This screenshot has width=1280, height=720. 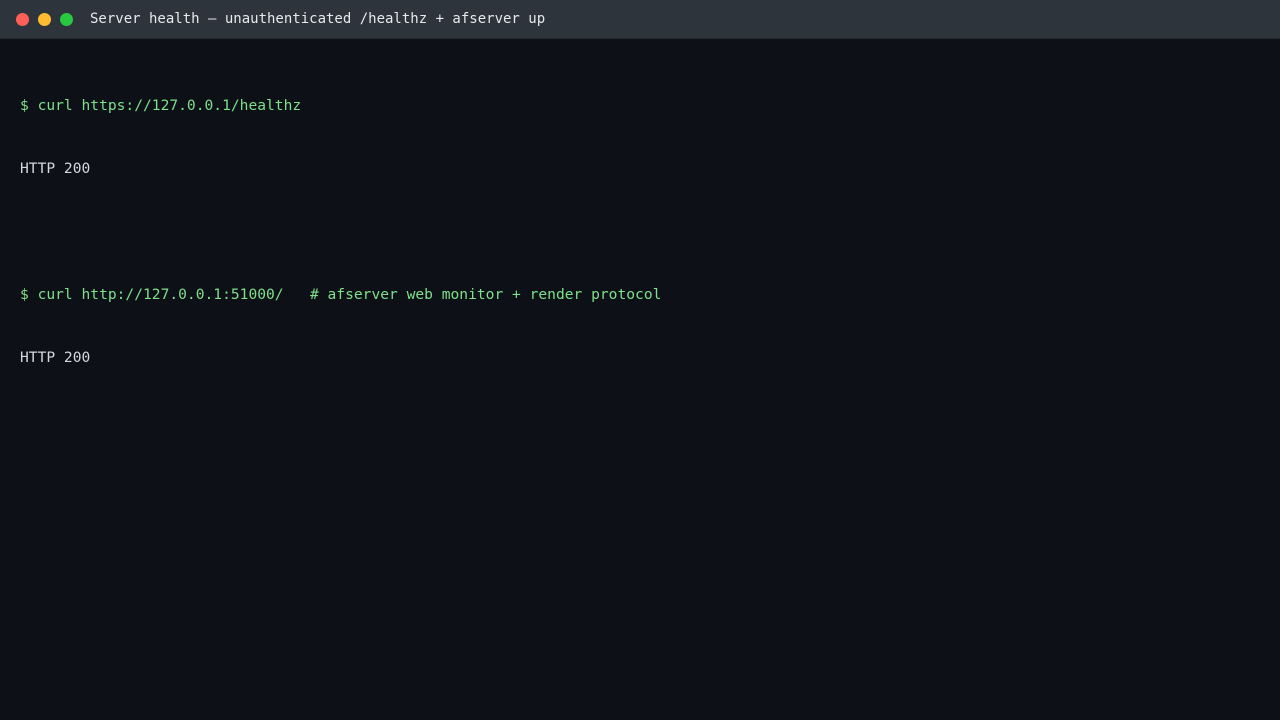 I want to click on close-button, so click(x=22, y=19).